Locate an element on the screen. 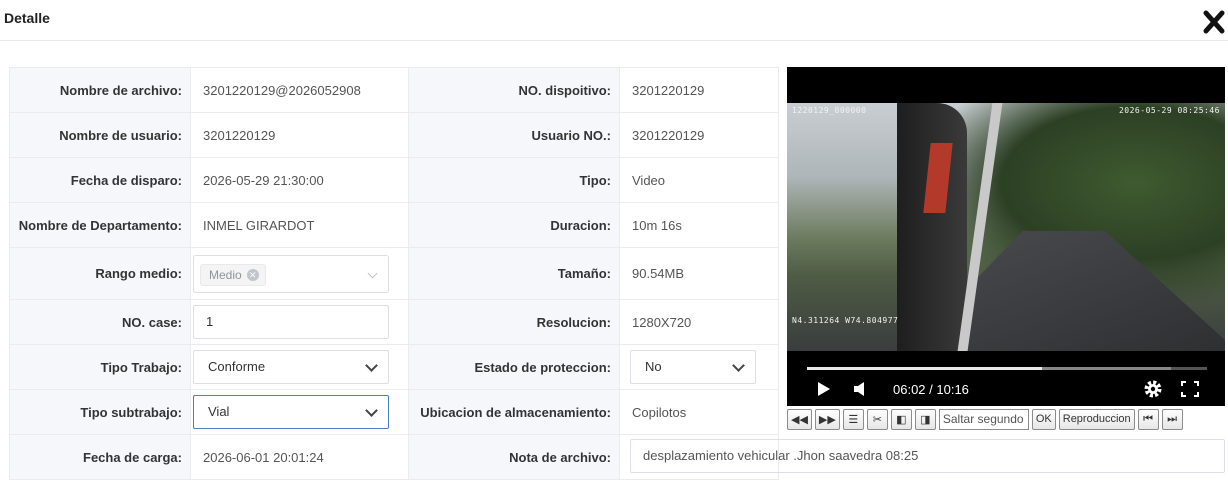 The width and height of the screenshot is (1228, 481). video-progress-bar is located at coordinates (1007, 368).